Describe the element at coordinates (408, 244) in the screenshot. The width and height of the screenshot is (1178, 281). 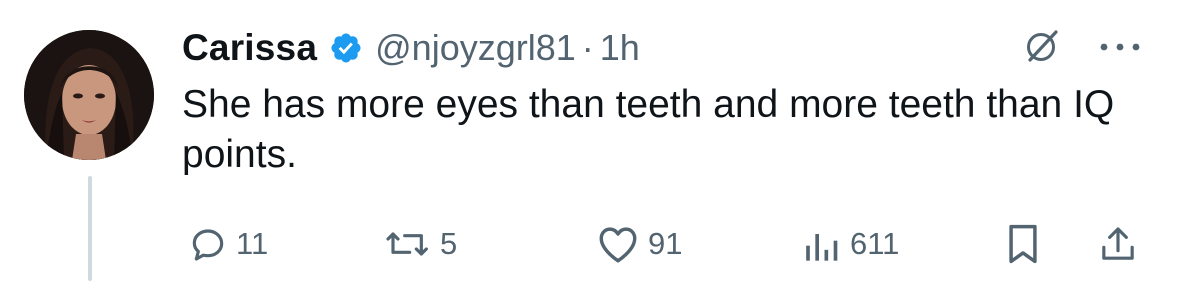
I see `retweet-icon` at that location.